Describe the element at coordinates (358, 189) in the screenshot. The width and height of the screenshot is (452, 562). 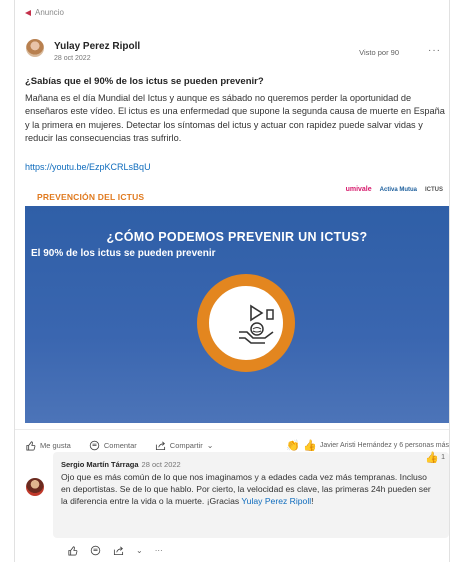
I see `umivale-logo: umivale` at that location.